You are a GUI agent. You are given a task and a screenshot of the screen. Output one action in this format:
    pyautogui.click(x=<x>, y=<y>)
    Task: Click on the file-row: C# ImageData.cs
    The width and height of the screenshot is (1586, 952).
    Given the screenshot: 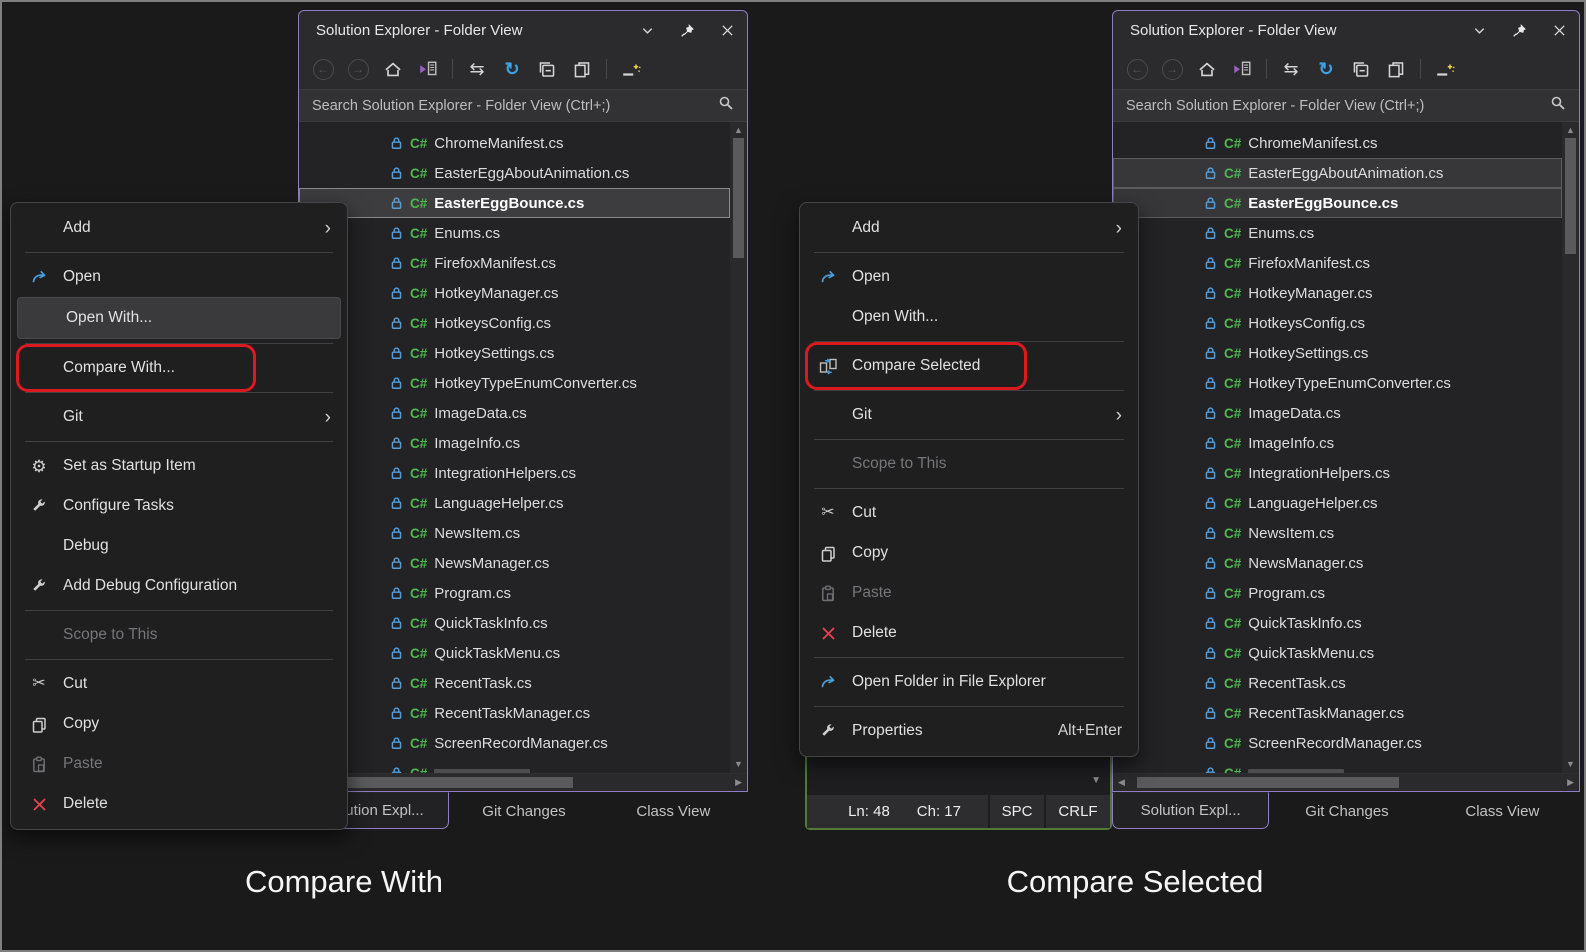 What is the action you would take?
    pyautogui.click(x=1337, y=413)
    